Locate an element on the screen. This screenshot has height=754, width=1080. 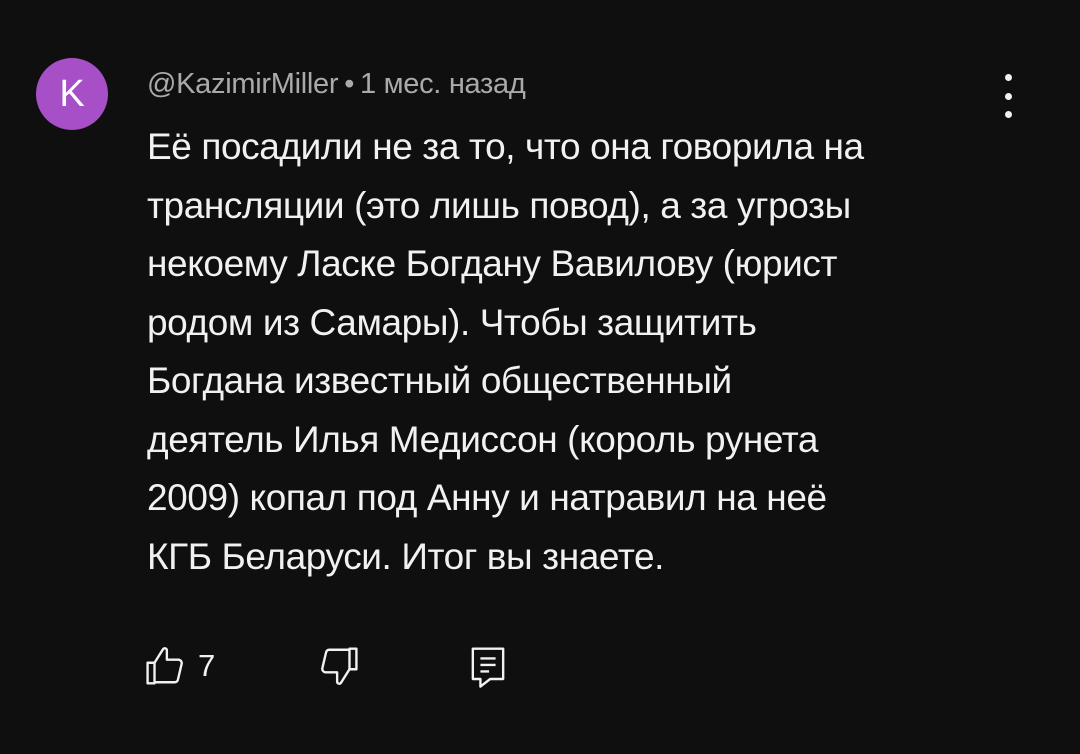
comment-header: @KazimirMiller • 1 мес. назад is located at coordinates (336, 84).